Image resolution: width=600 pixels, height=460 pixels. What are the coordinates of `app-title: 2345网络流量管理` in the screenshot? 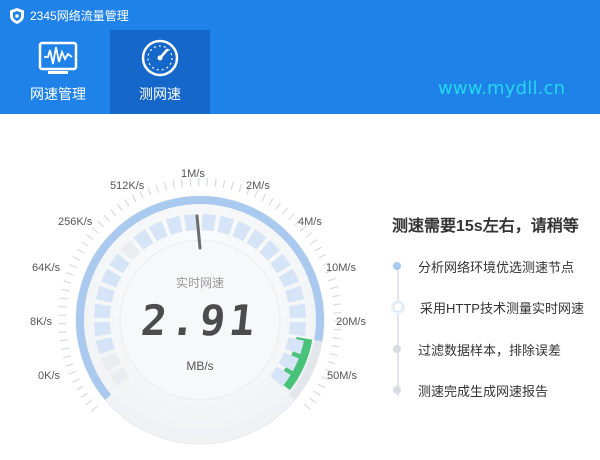 It's located at (69, 15).